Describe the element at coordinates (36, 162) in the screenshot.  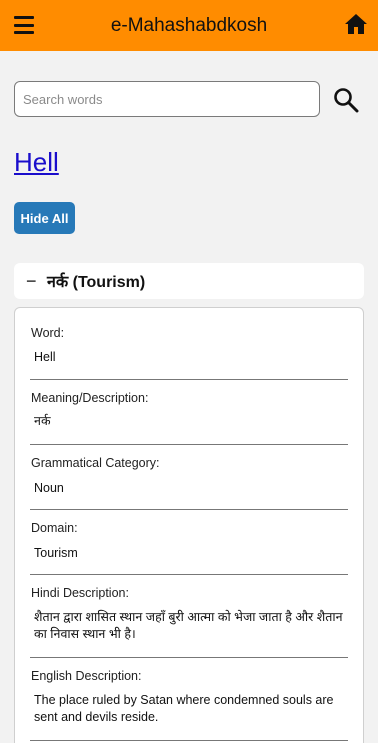
I see `word-title-link: Hell` at that location.